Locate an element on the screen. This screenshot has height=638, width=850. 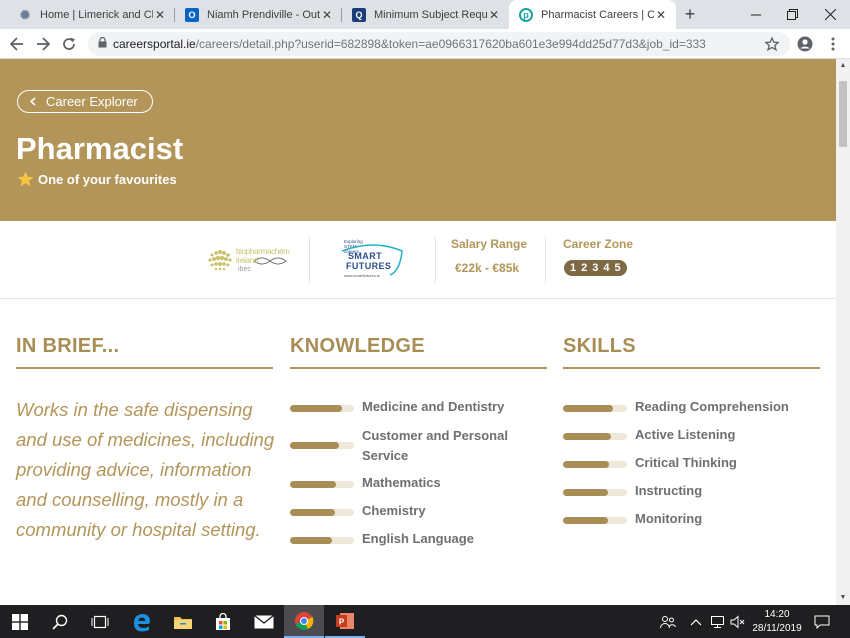
network-icon is located at coordinates (717, 621).